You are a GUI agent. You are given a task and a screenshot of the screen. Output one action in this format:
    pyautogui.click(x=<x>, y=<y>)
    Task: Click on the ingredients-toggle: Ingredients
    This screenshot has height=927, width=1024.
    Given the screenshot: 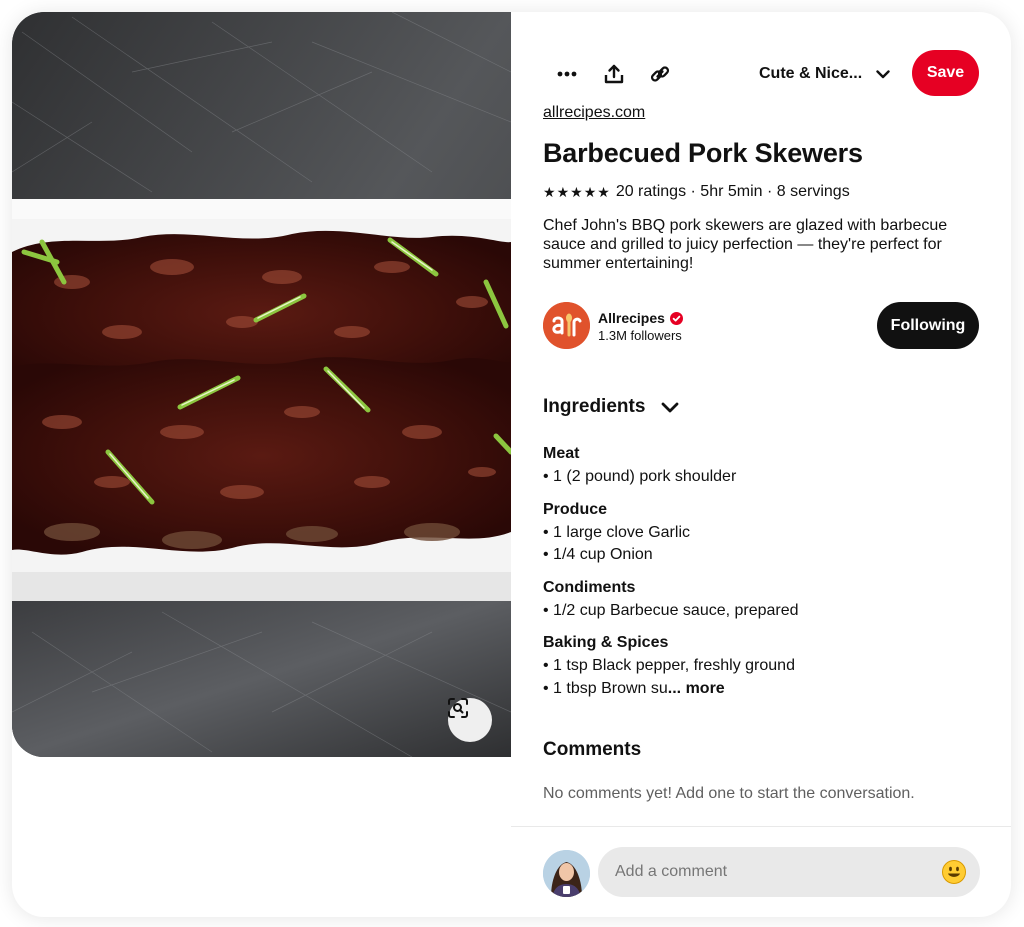 What is the action you would take?
    pyautogui.click(x=611, y=407)
    